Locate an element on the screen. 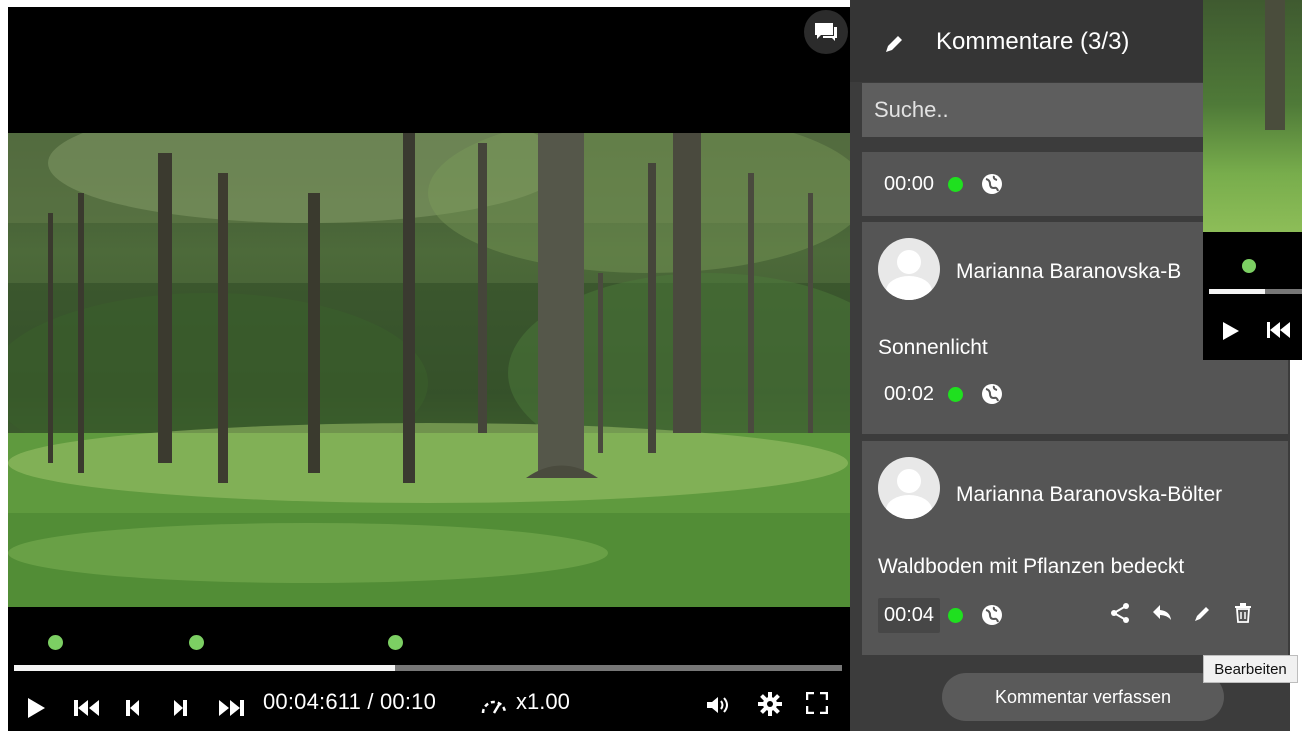  comment-timestamp: 00:04 is located at coordinates (909, 615).